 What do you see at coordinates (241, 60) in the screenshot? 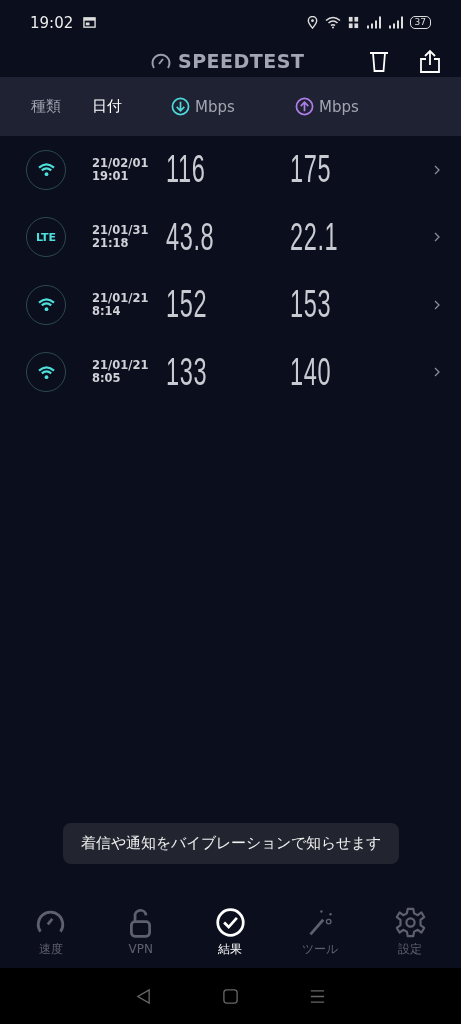
I see `app-title: SPEEDTEST` at bounding box center [241, 60].